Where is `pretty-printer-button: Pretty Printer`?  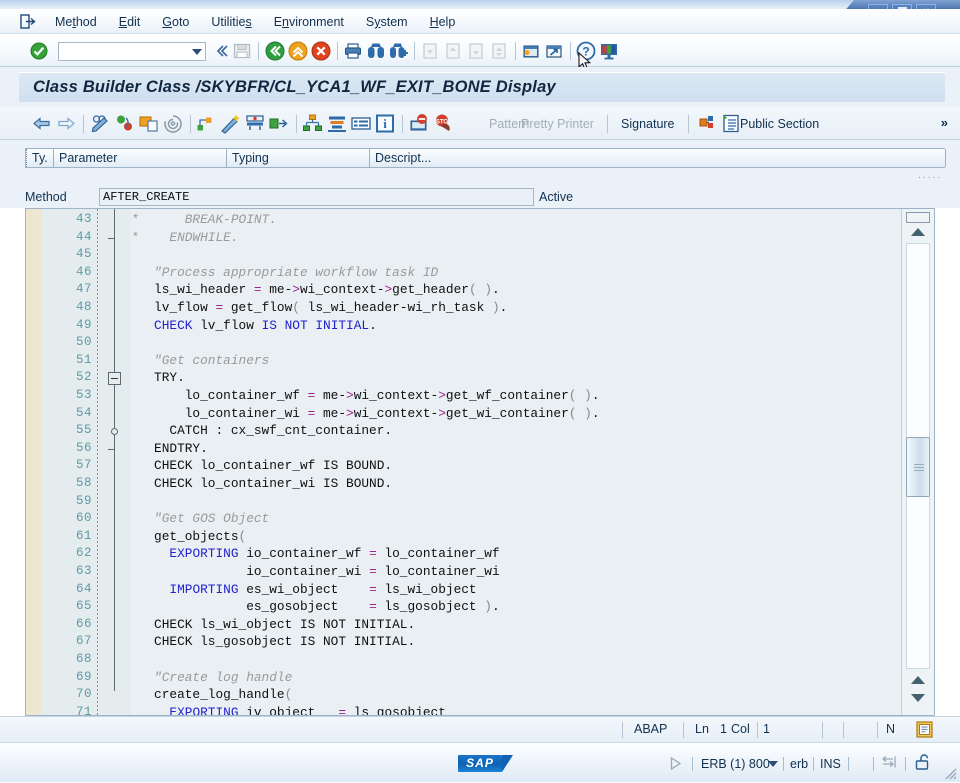 pretty-printer-button: Pretty Printer is located at coordinates (557, 124).